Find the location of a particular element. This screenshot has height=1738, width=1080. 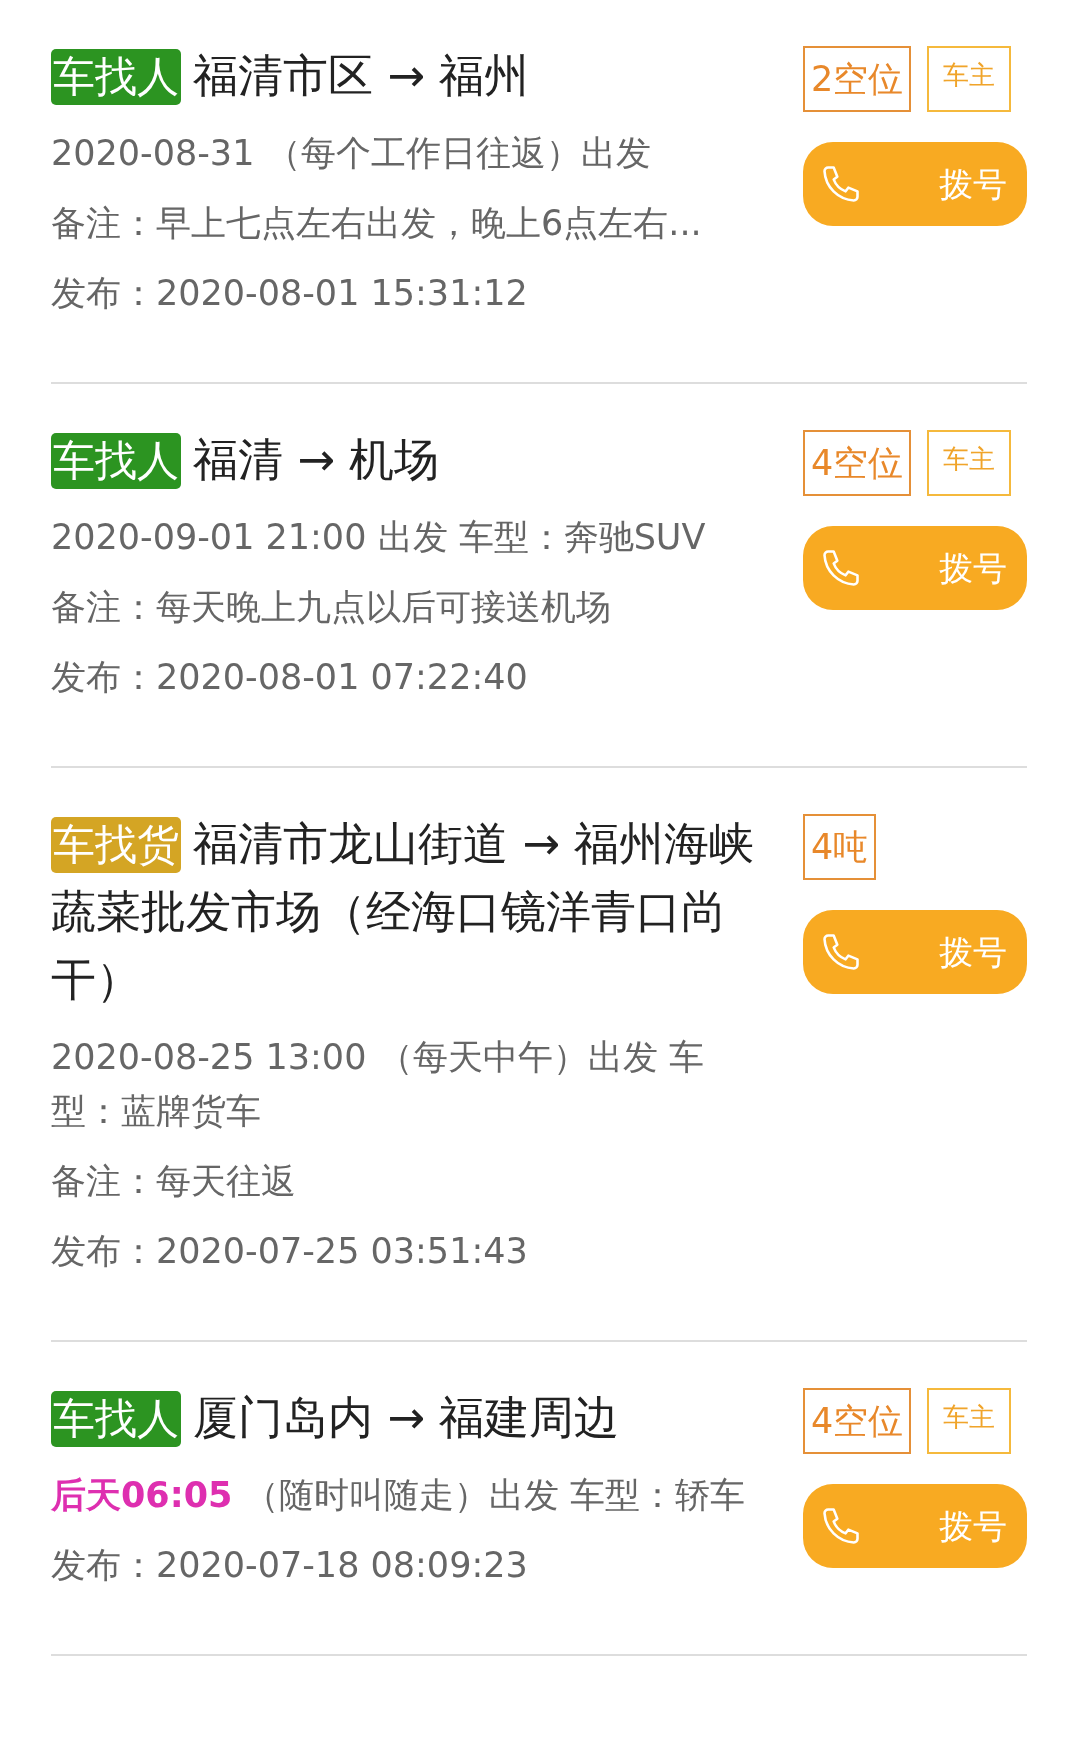

listing-detail: 后天06:05 （随时叫随走）出发 车型：轿车 is located at coordinates (398, 1495).